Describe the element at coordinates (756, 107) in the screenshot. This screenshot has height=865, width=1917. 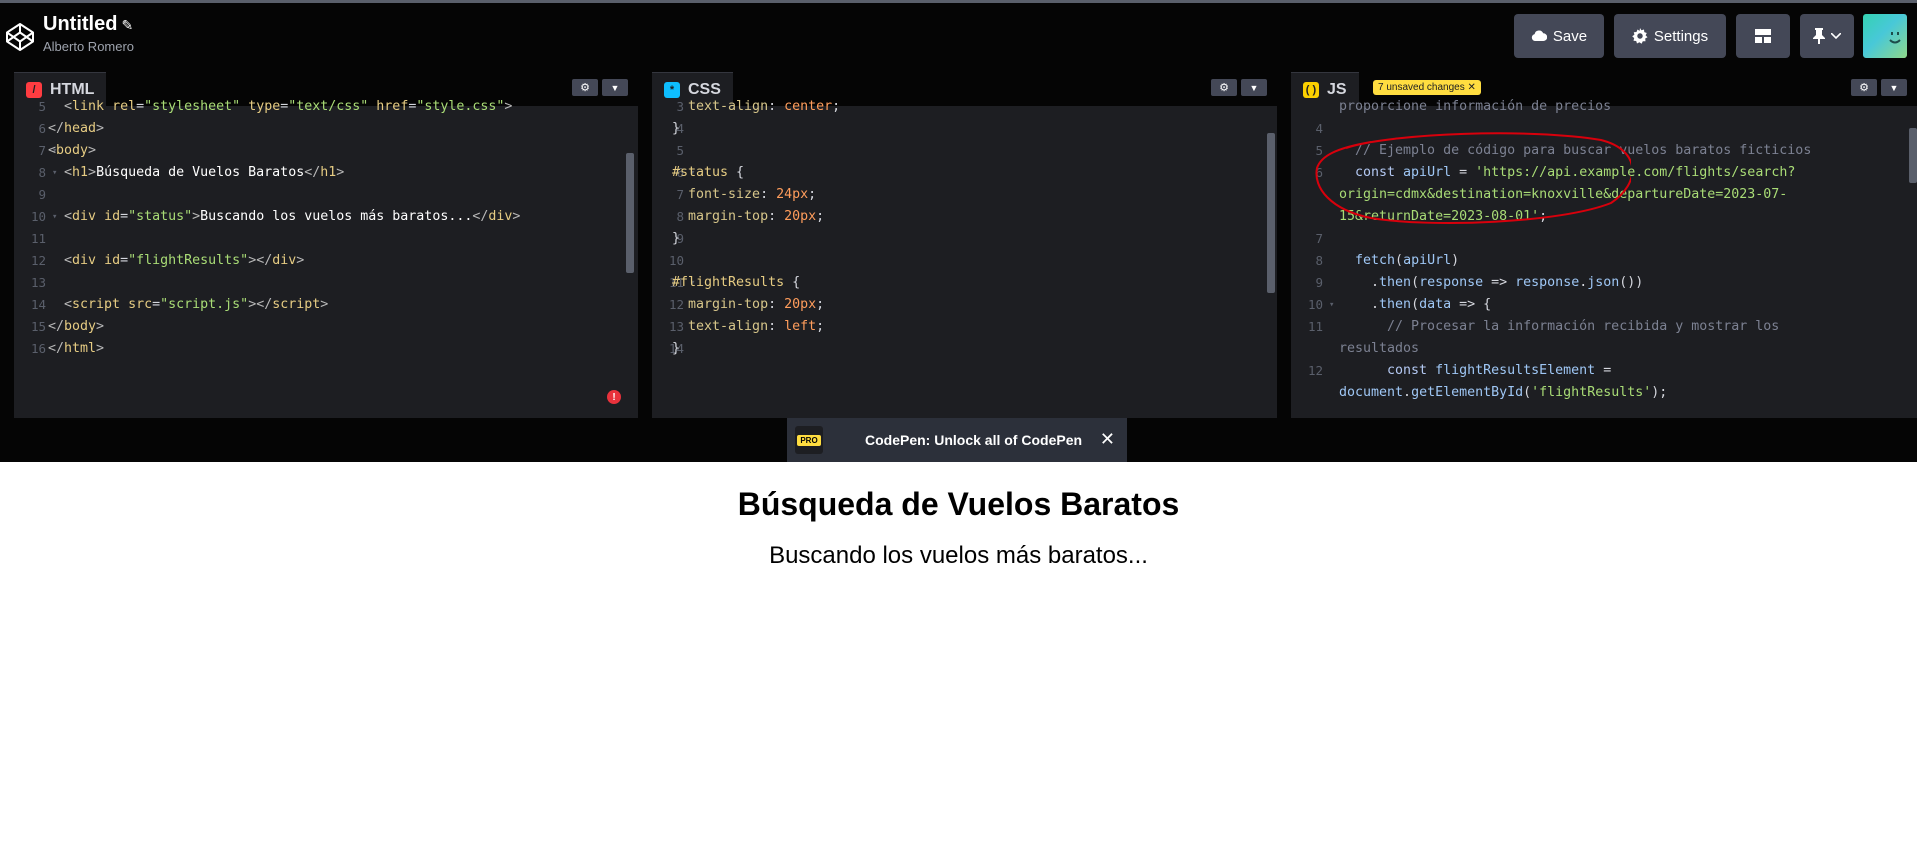
I see `code-line: text-align: center;` at that location.